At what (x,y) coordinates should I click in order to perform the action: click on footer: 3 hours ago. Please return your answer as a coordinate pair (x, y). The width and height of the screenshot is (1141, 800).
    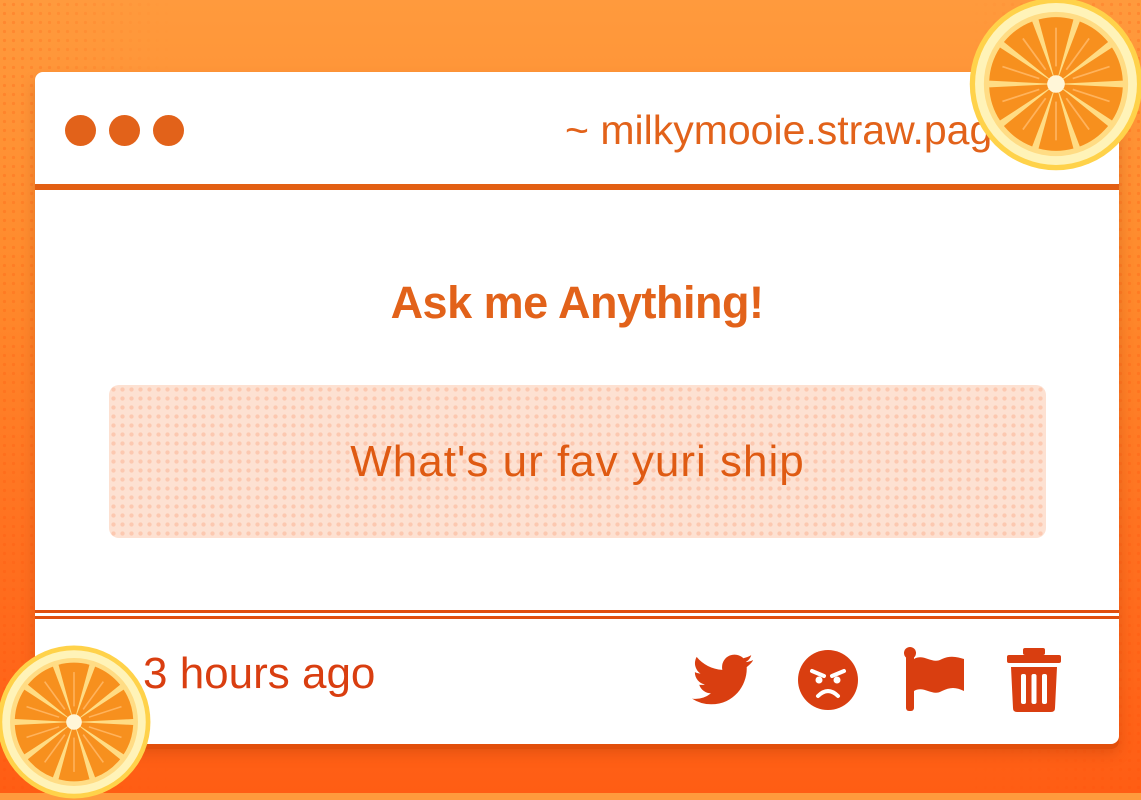
    Looking at the image, I should click on (577, 681).